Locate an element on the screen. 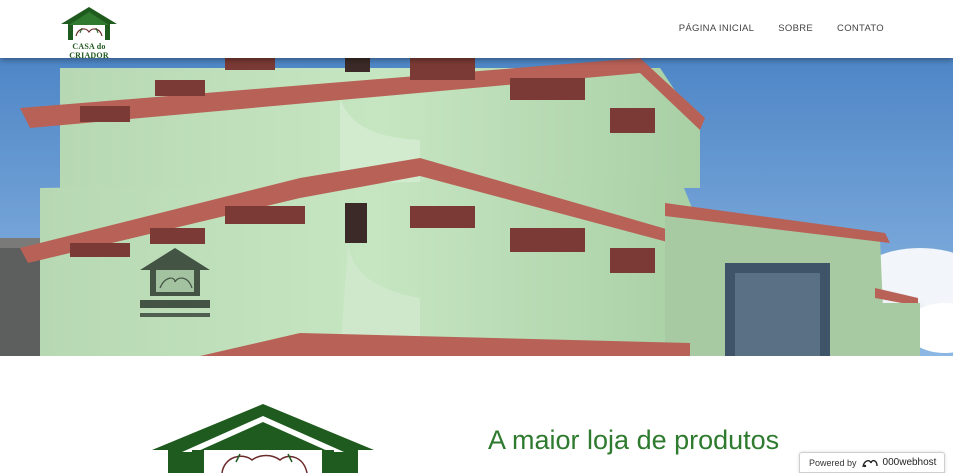  powered-by-badge: Powered by 000webhost is located at coordinates (872, 462).